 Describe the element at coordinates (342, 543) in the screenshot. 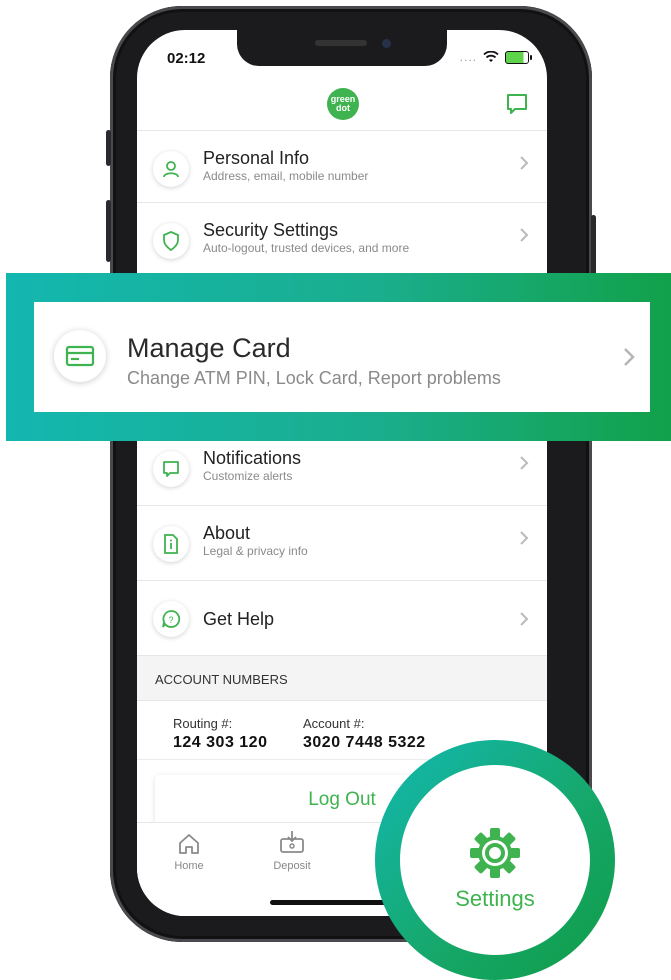

I see `menu-item-about: About Legal & privacy info` at that location.